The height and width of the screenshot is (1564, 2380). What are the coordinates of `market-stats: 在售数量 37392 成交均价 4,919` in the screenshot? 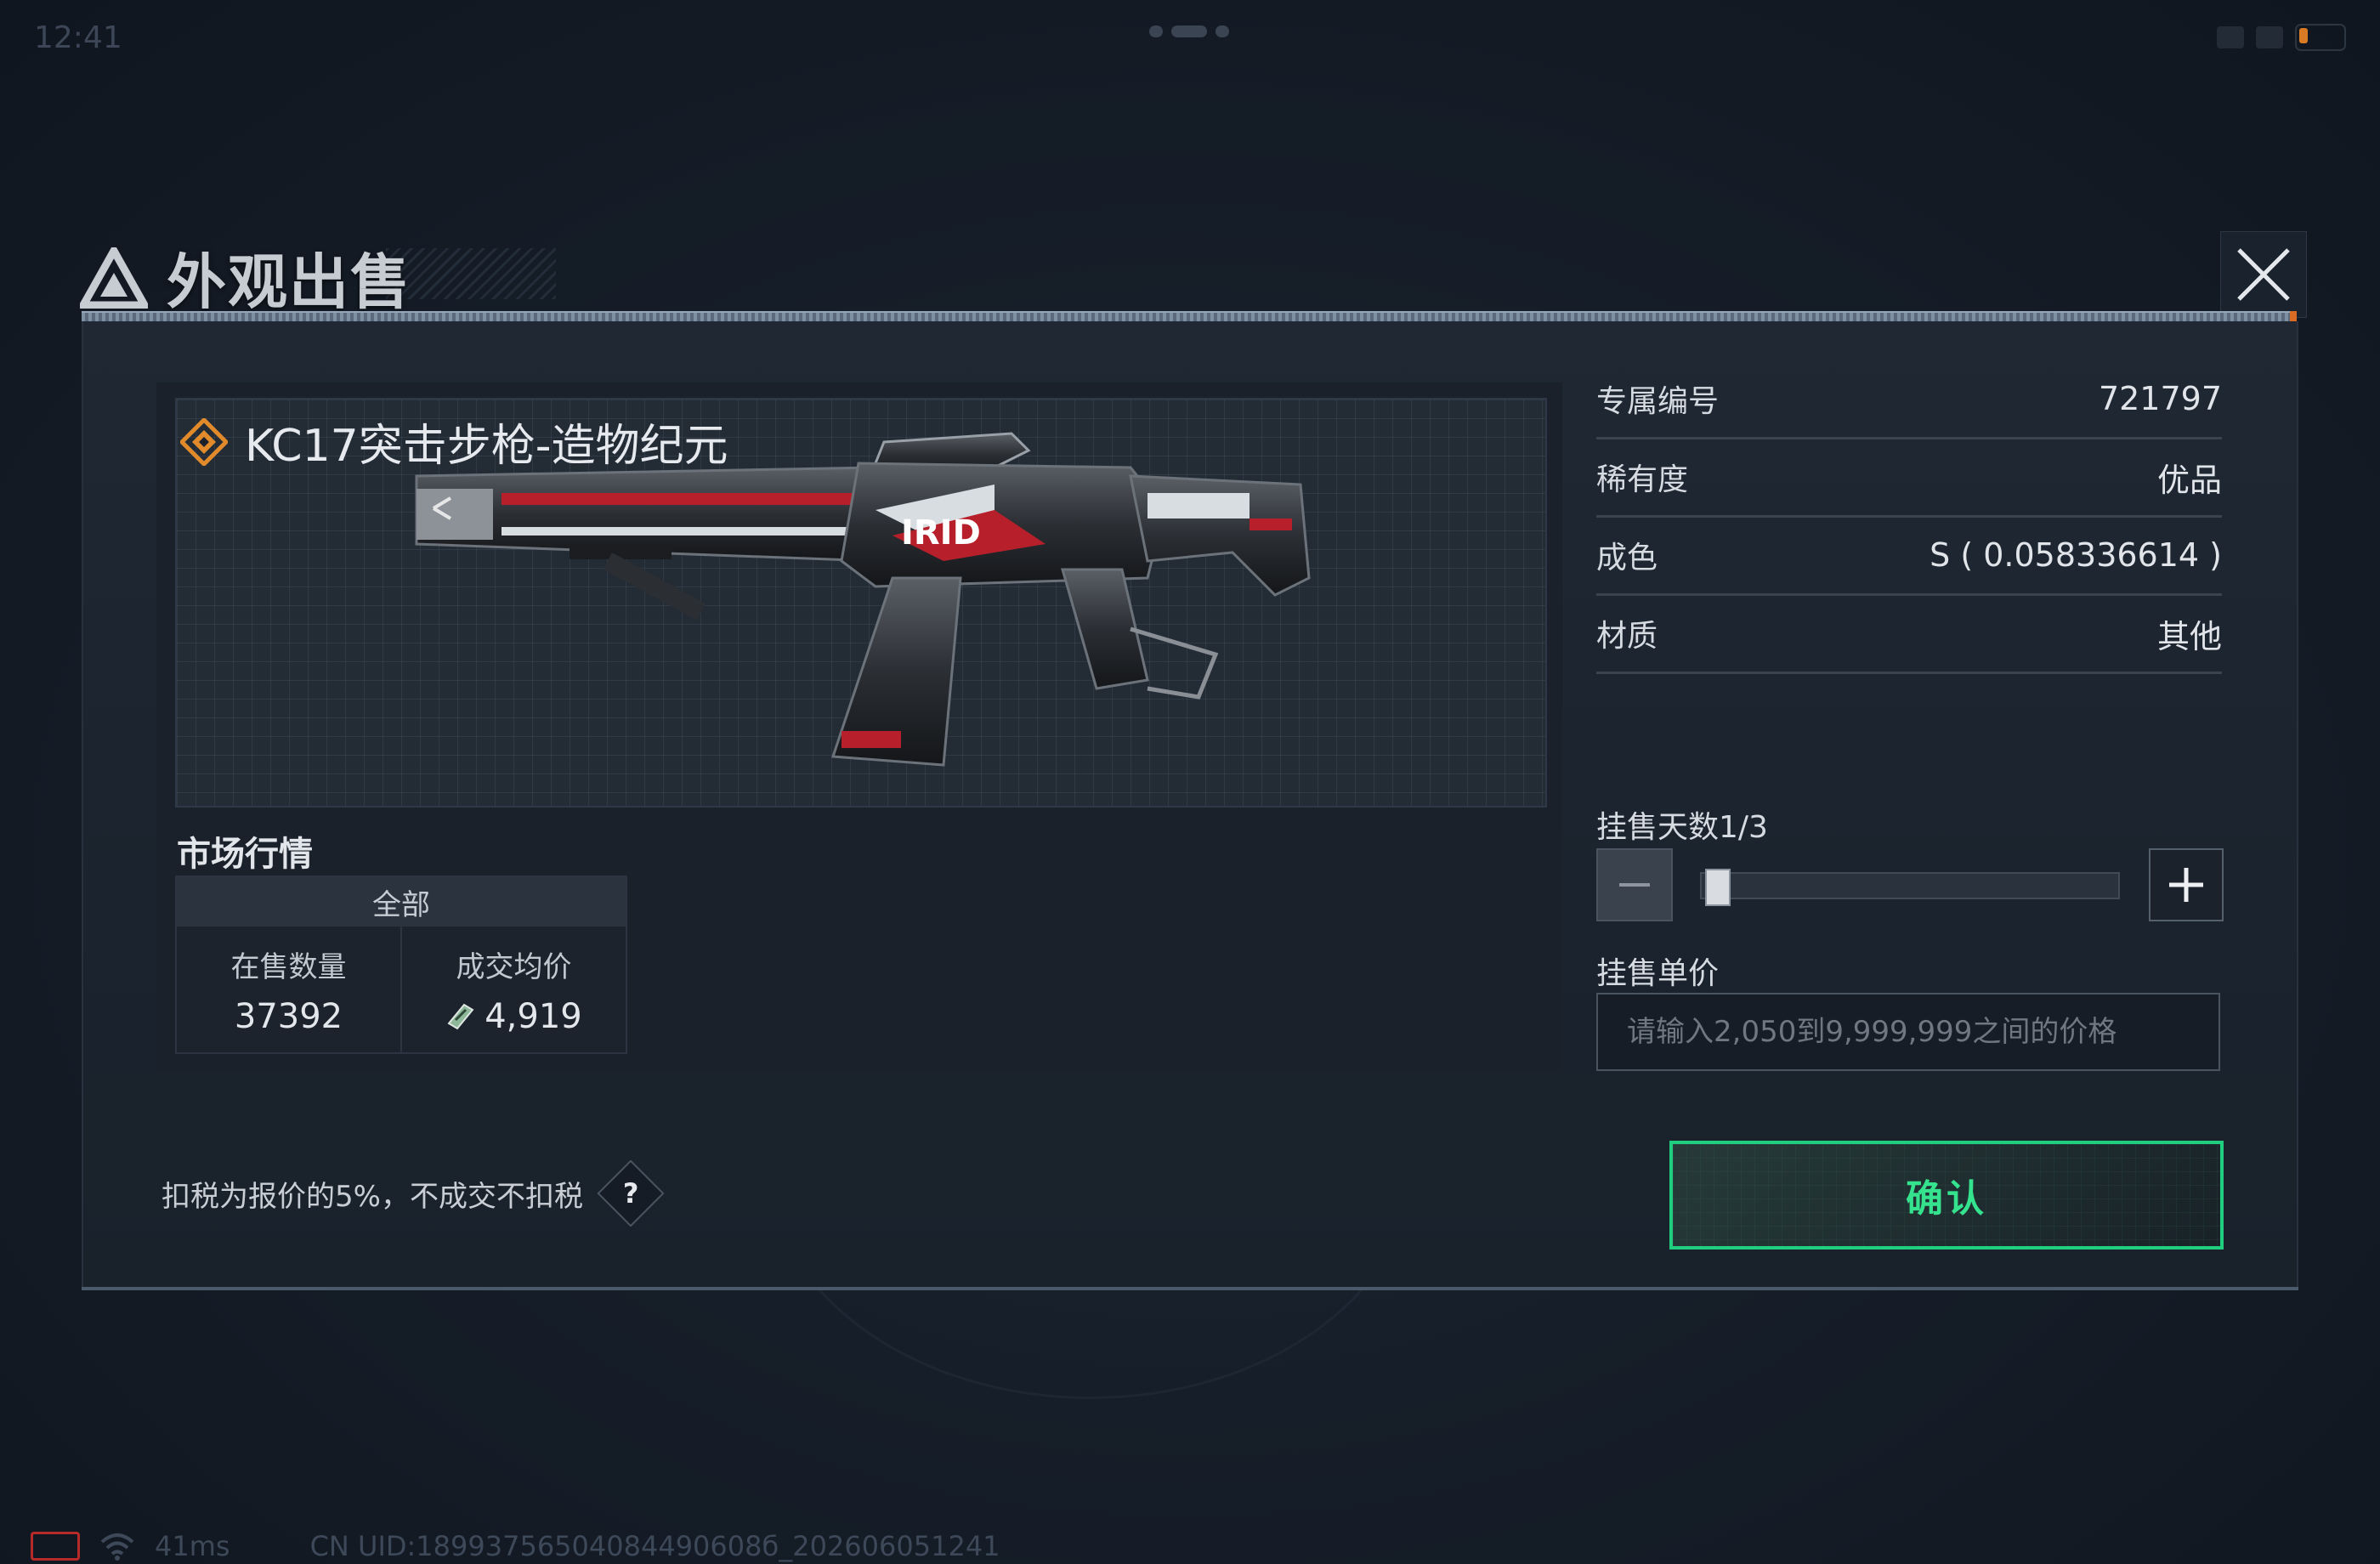 It's located at (401, 989).